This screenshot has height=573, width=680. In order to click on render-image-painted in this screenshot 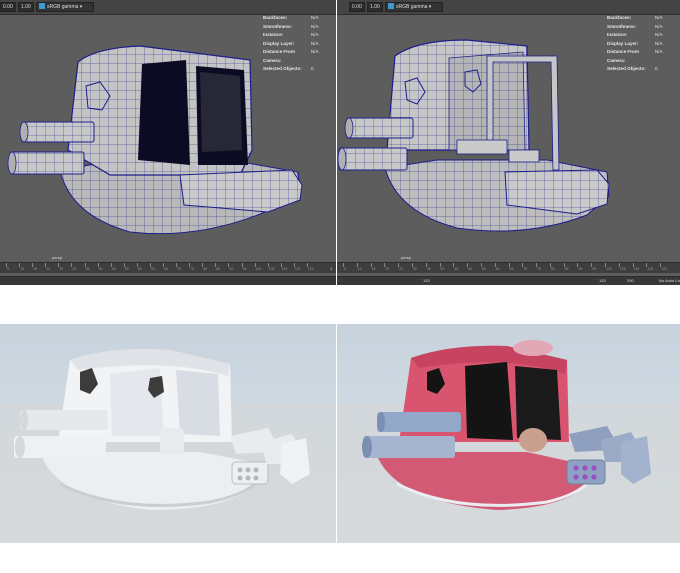, I will do `click(506, 425)`.